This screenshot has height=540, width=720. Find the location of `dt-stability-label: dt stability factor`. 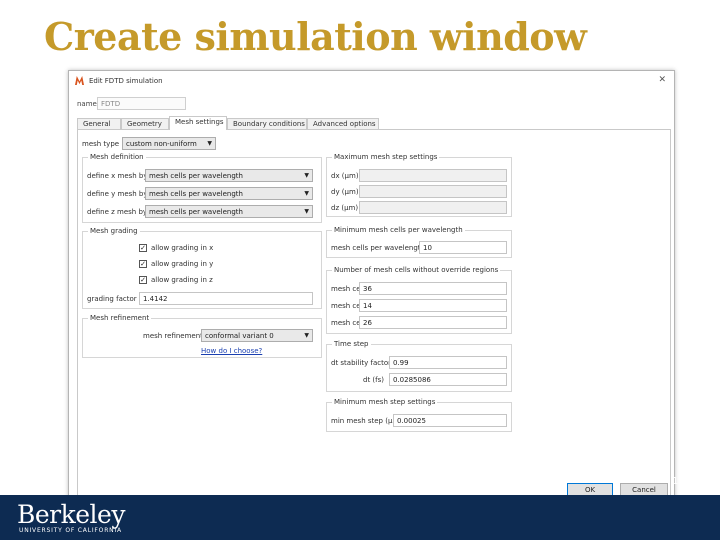

dt-stability-label: dt stability factor is located at coordinates (361, 363).